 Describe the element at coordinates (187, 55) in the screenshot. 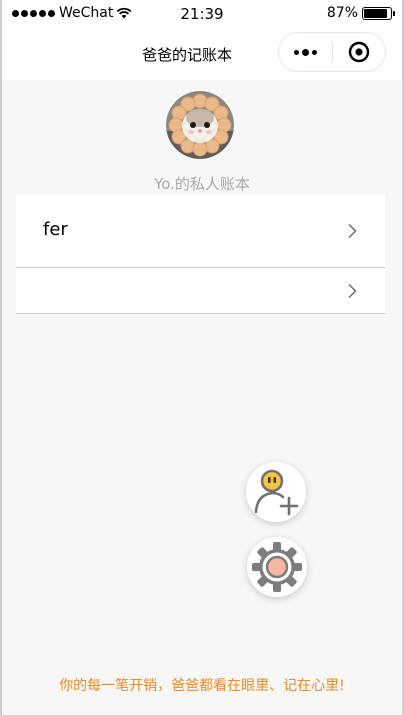

I see `page-title: 爸爸的记账本` at that location.